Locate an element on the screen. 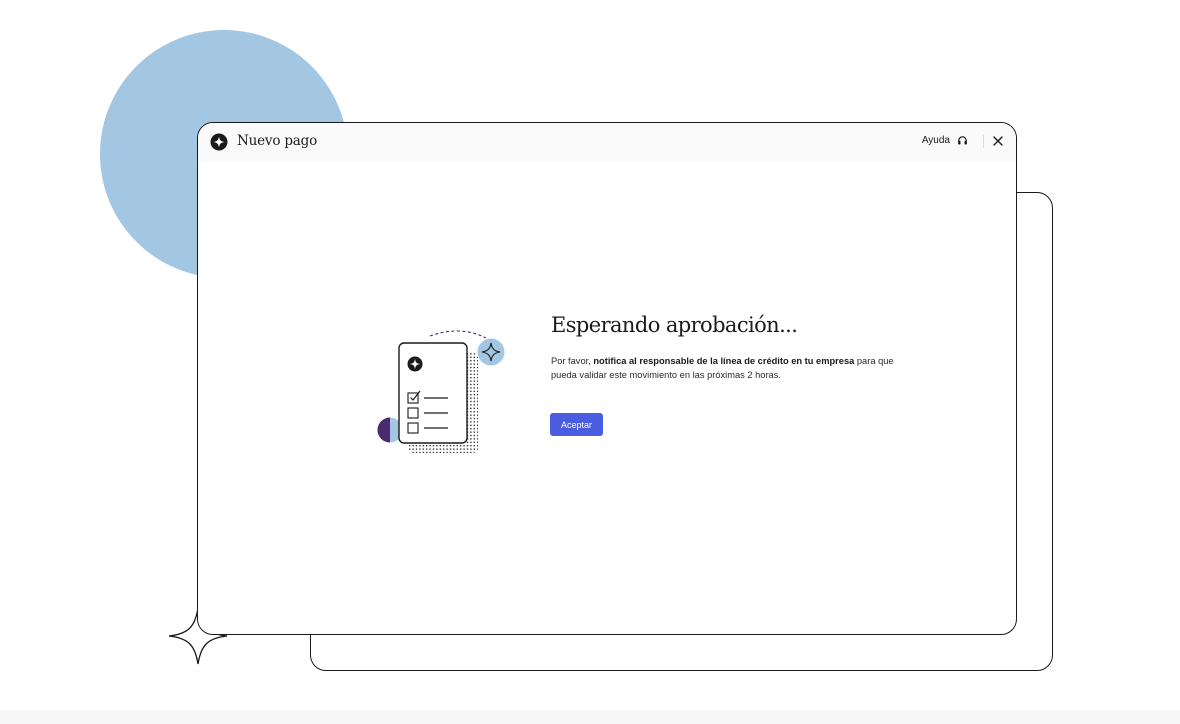  accept-button: Aceptar is located at coordinates (576, 424).